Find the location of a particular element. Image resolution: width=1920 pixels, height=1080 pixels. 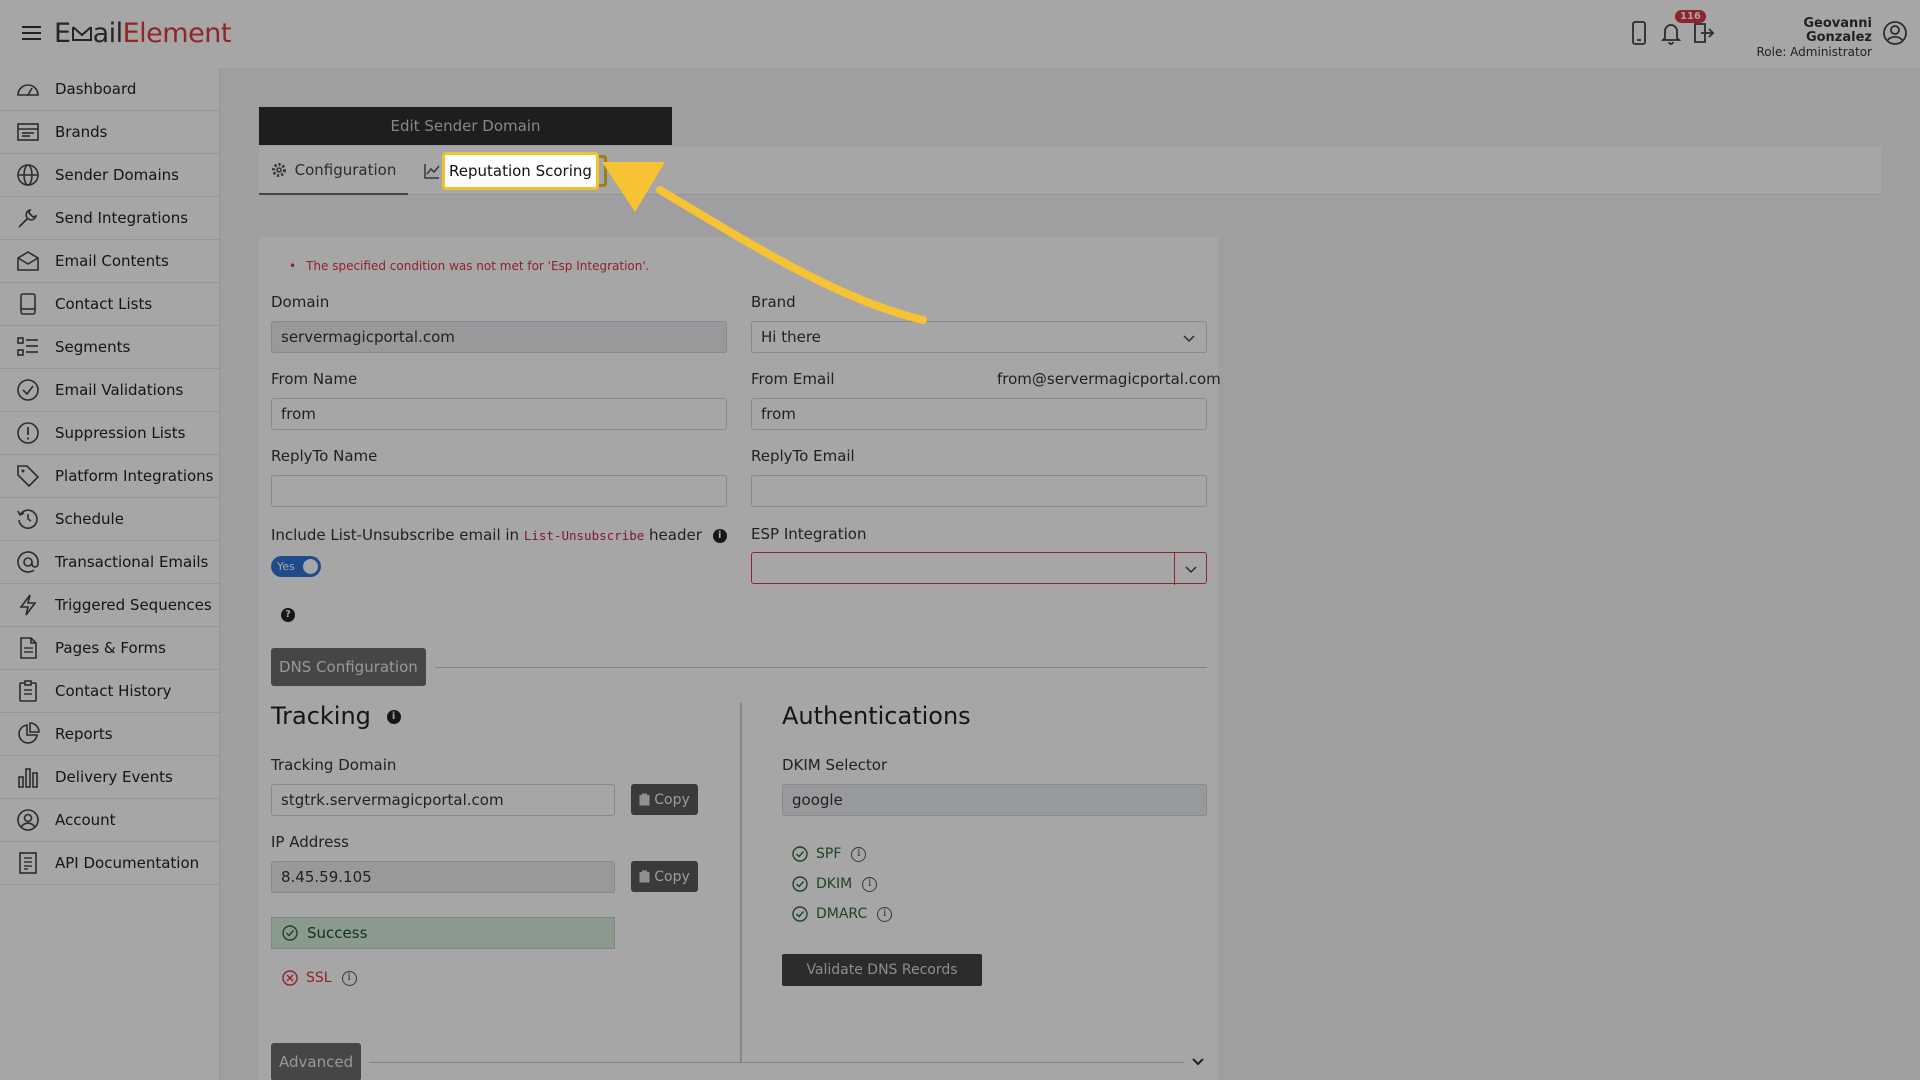

at-icon is located at coordinates (28, 562).